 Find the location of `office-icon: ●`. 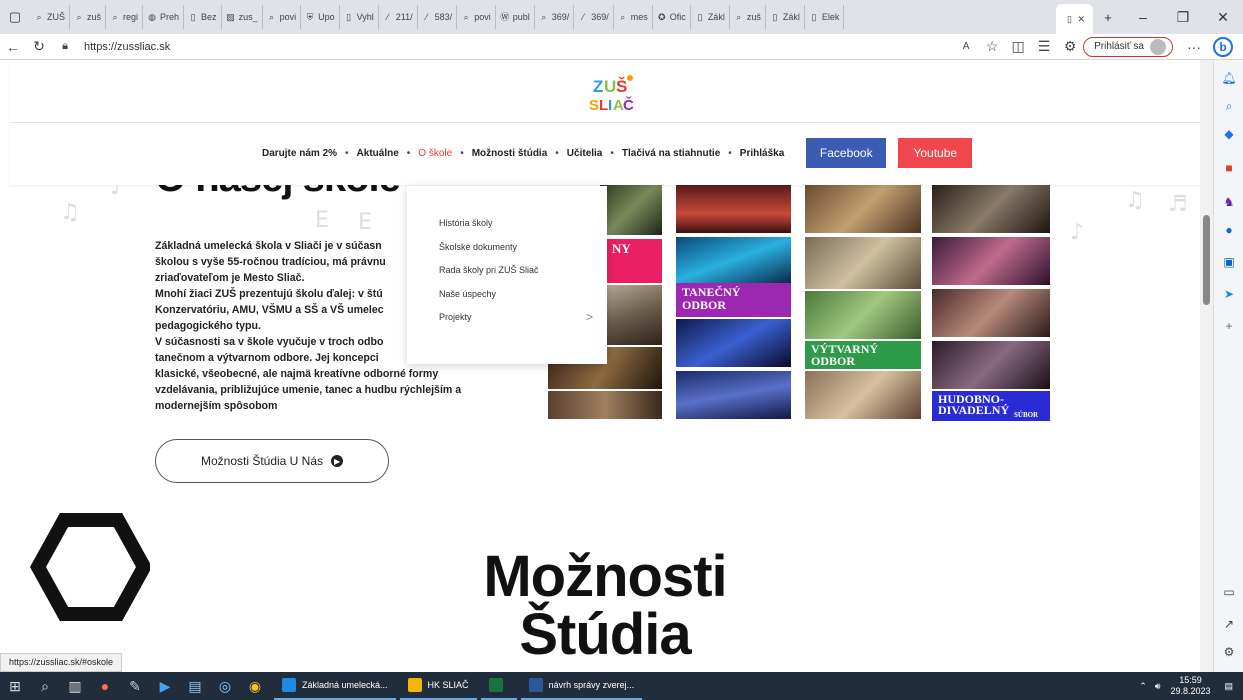

office-icon: ● is located at coordinates (1229, 230).